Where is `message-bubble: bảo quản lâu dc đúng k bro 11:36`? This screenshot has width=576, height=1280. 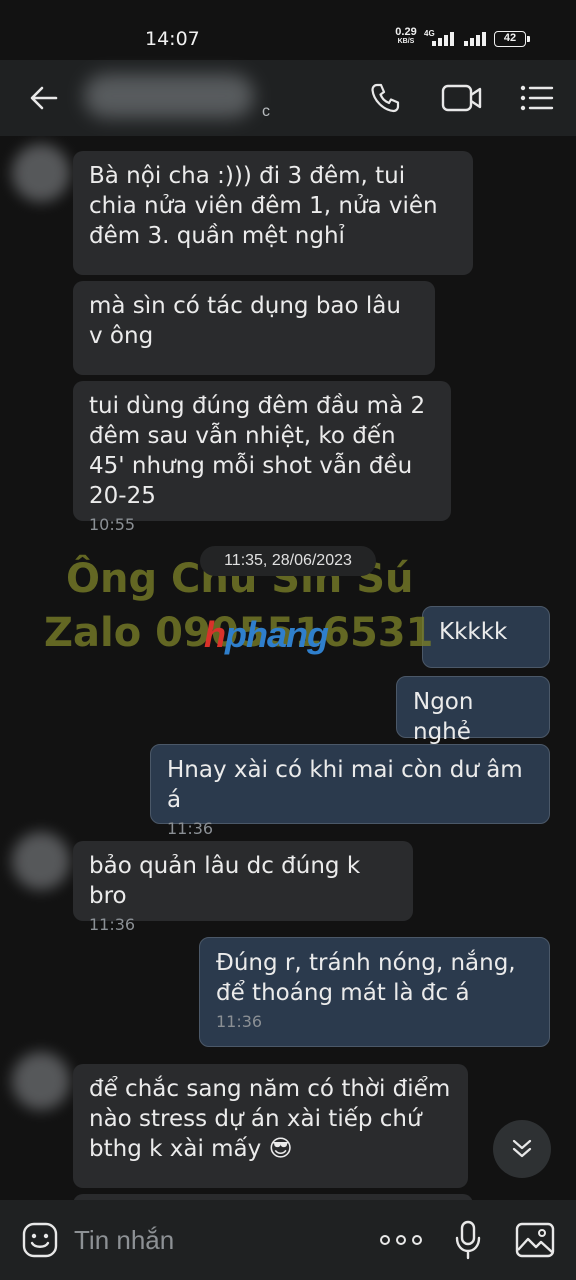
message-bubble: bảo quản lâu dc đúng k bro 11:36 is located at coordinates (243, 887).